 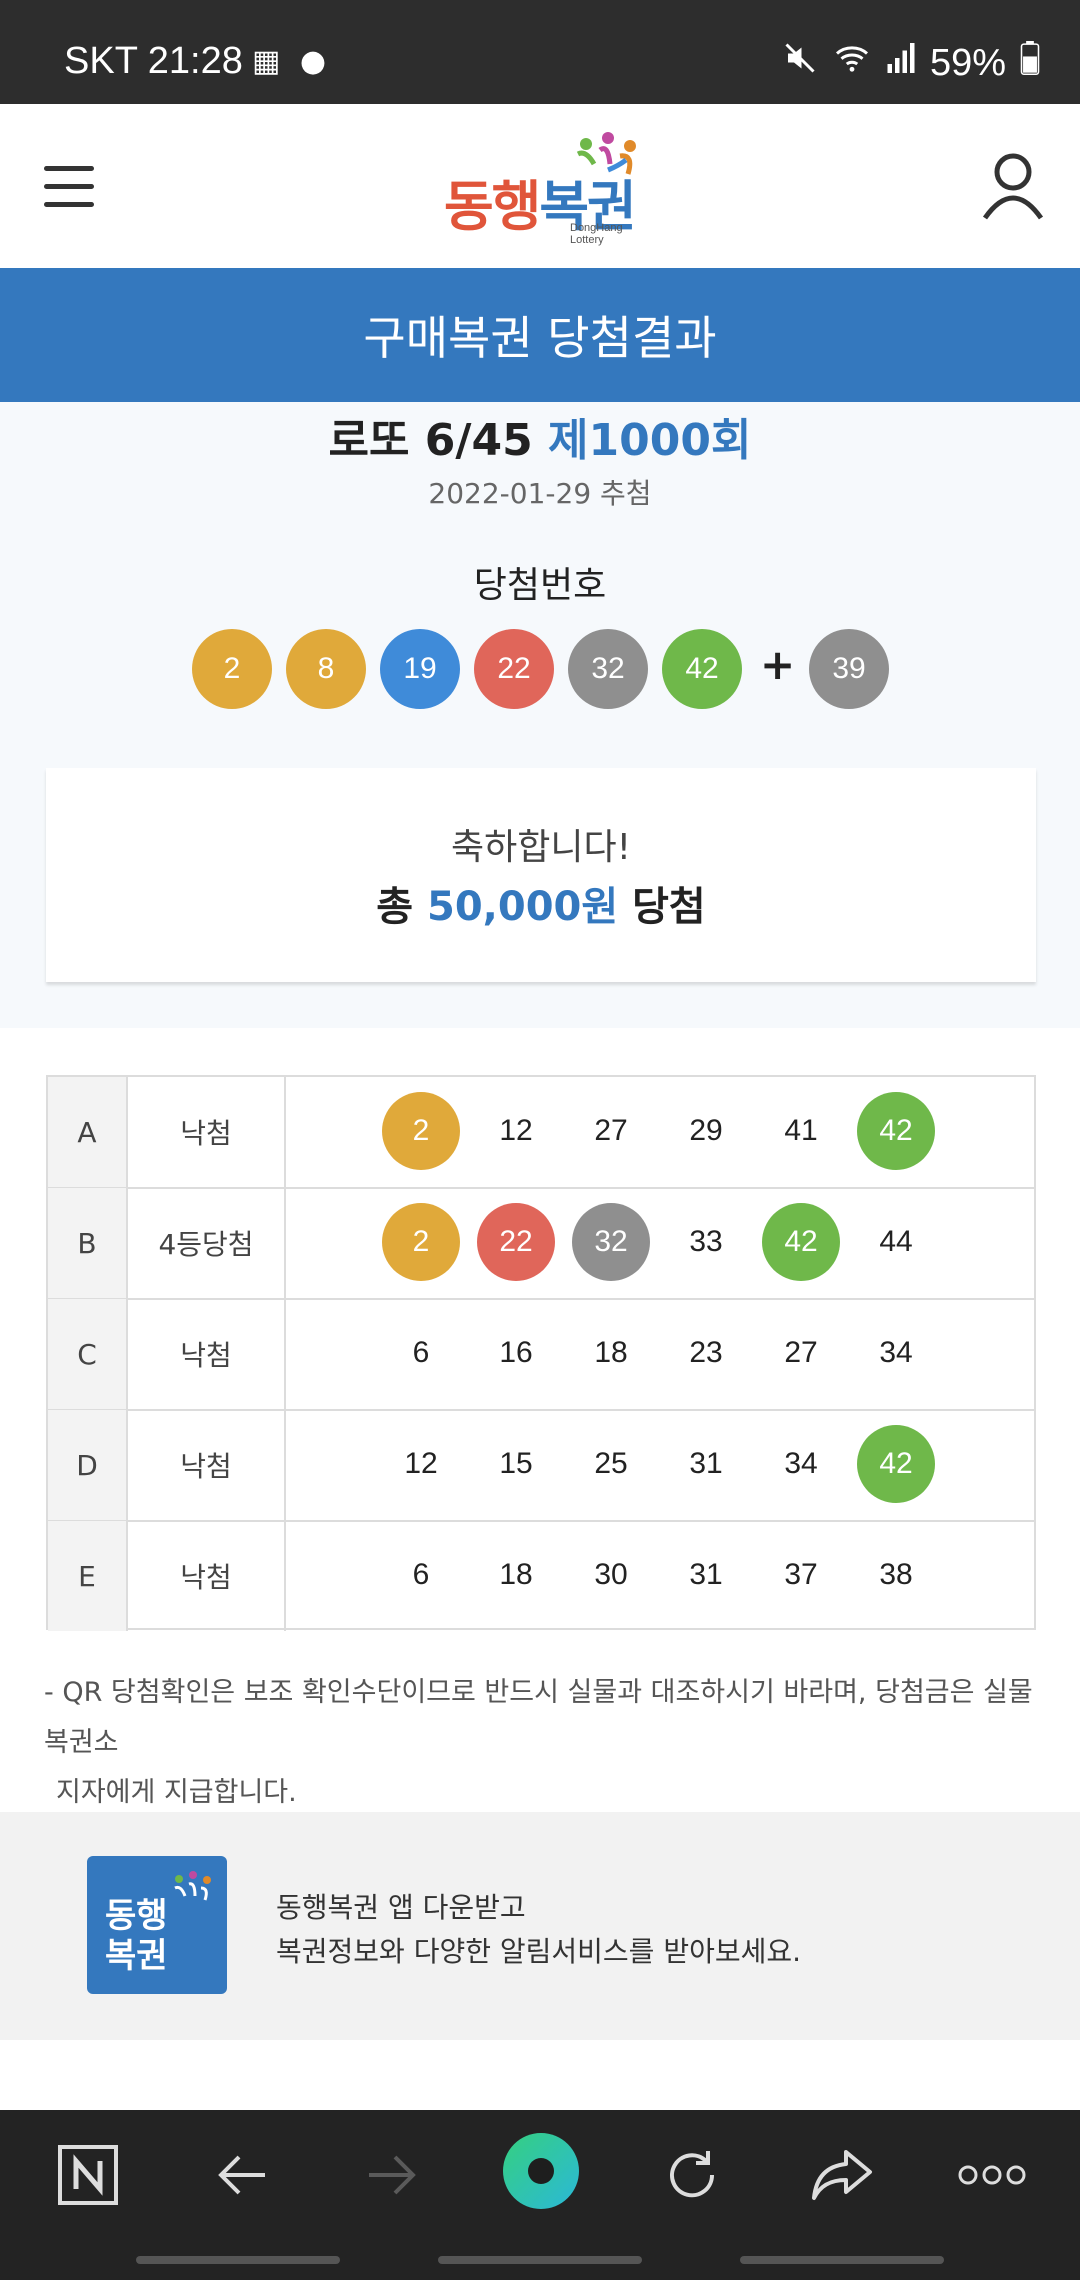 I want to click on winning-ball: 32, so click(x=608, y=669).